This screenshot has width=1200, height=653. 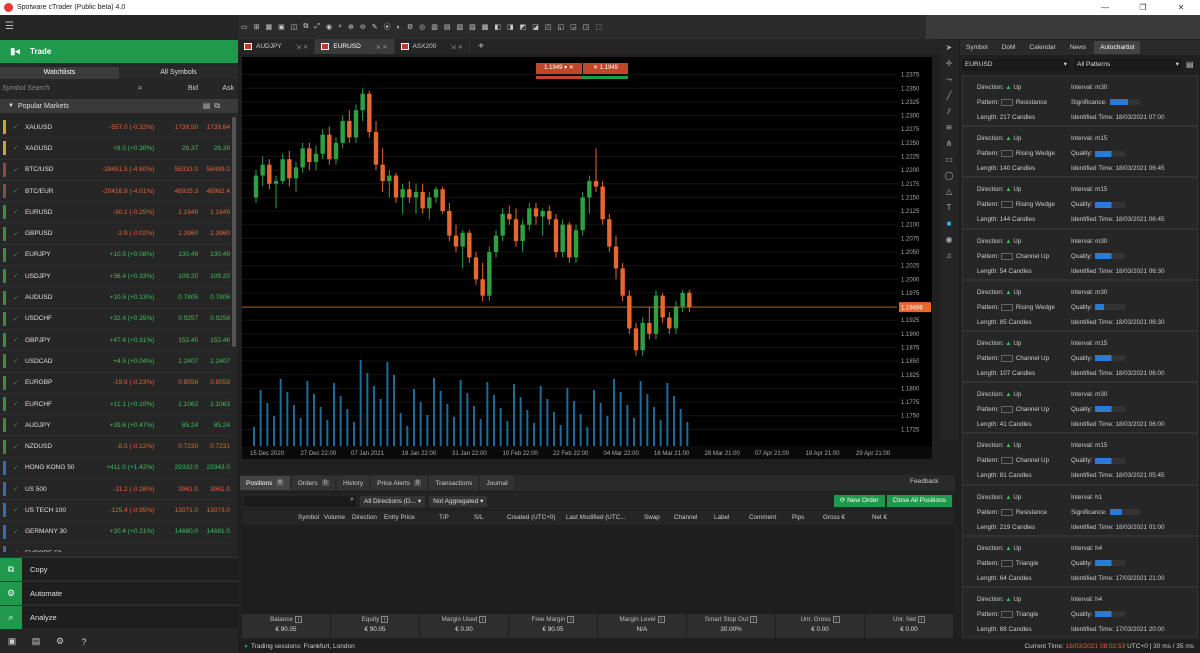 I want to click on directions-dropdown: All Directions (D... ▾, so click(x=393, y=501).